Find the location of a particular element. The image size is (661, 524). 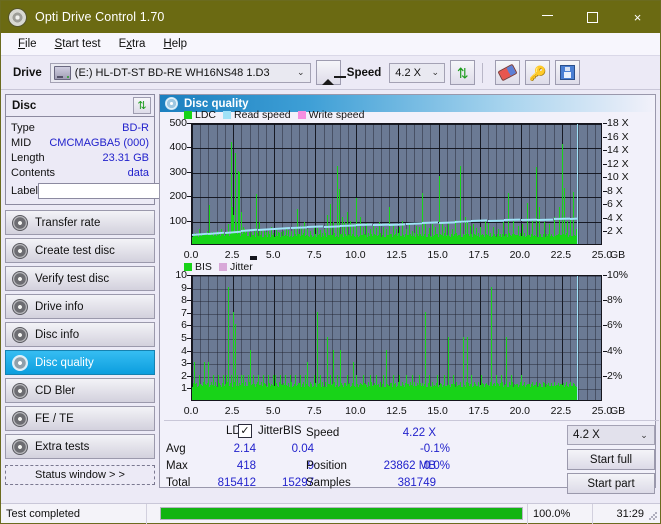

status-window-button: Status window > > is located at coordinates (80, 475).